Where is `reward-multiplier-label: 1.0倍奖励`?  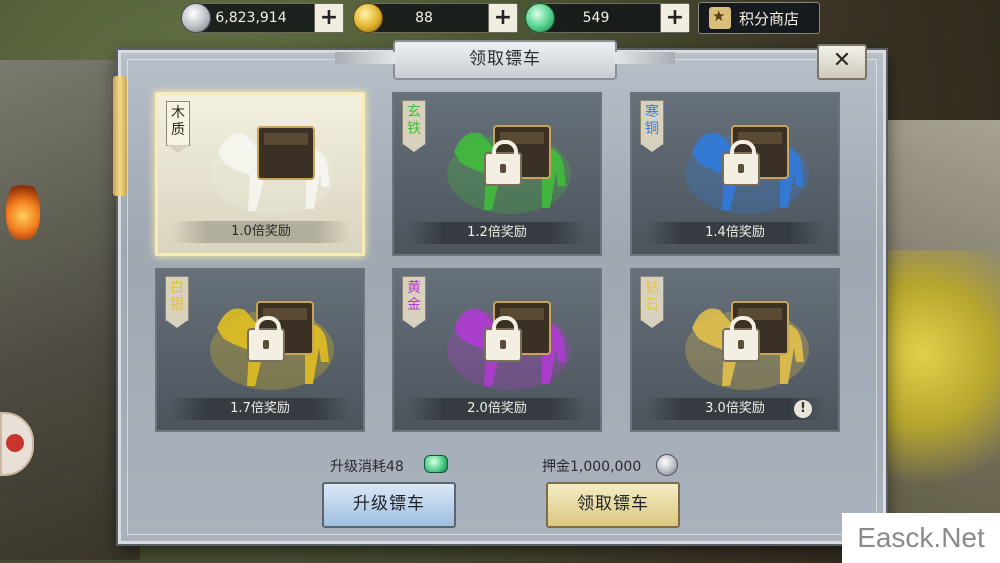 reward-multiplier-label: 1.0倍奖励 is located at coordinates (261, 232).